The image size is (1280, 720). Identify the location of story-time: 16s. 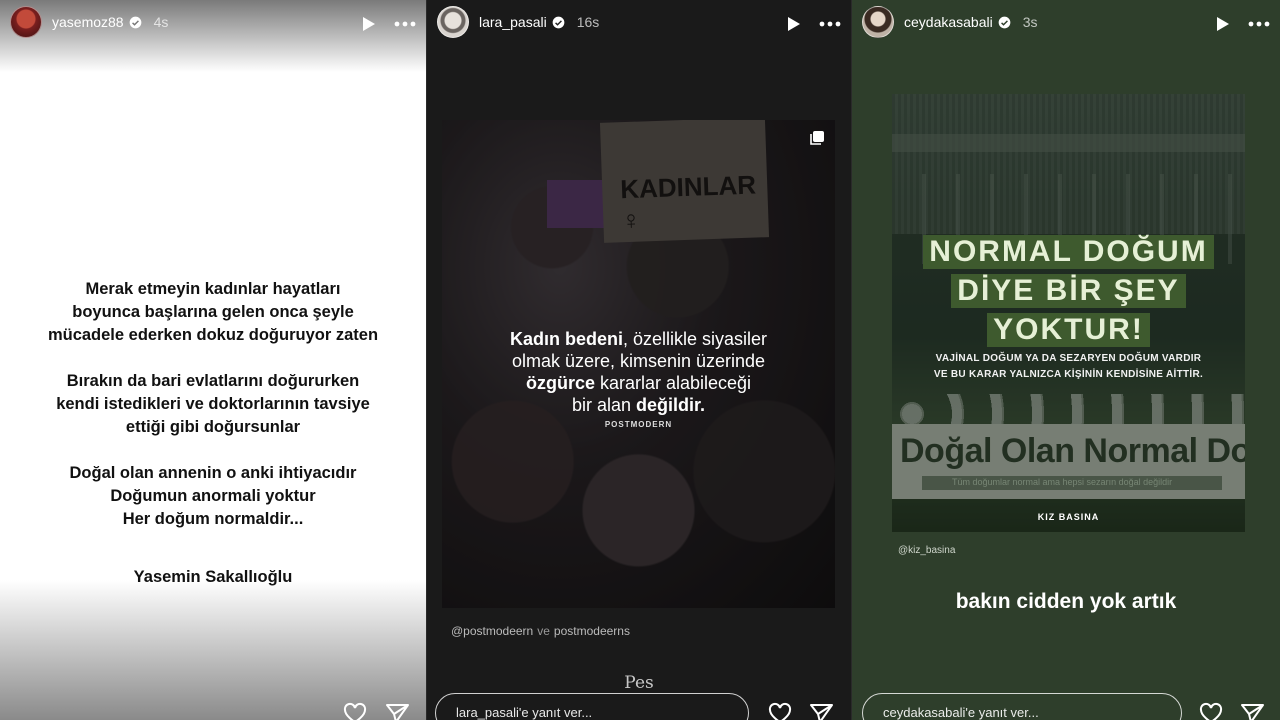
(588, 22).